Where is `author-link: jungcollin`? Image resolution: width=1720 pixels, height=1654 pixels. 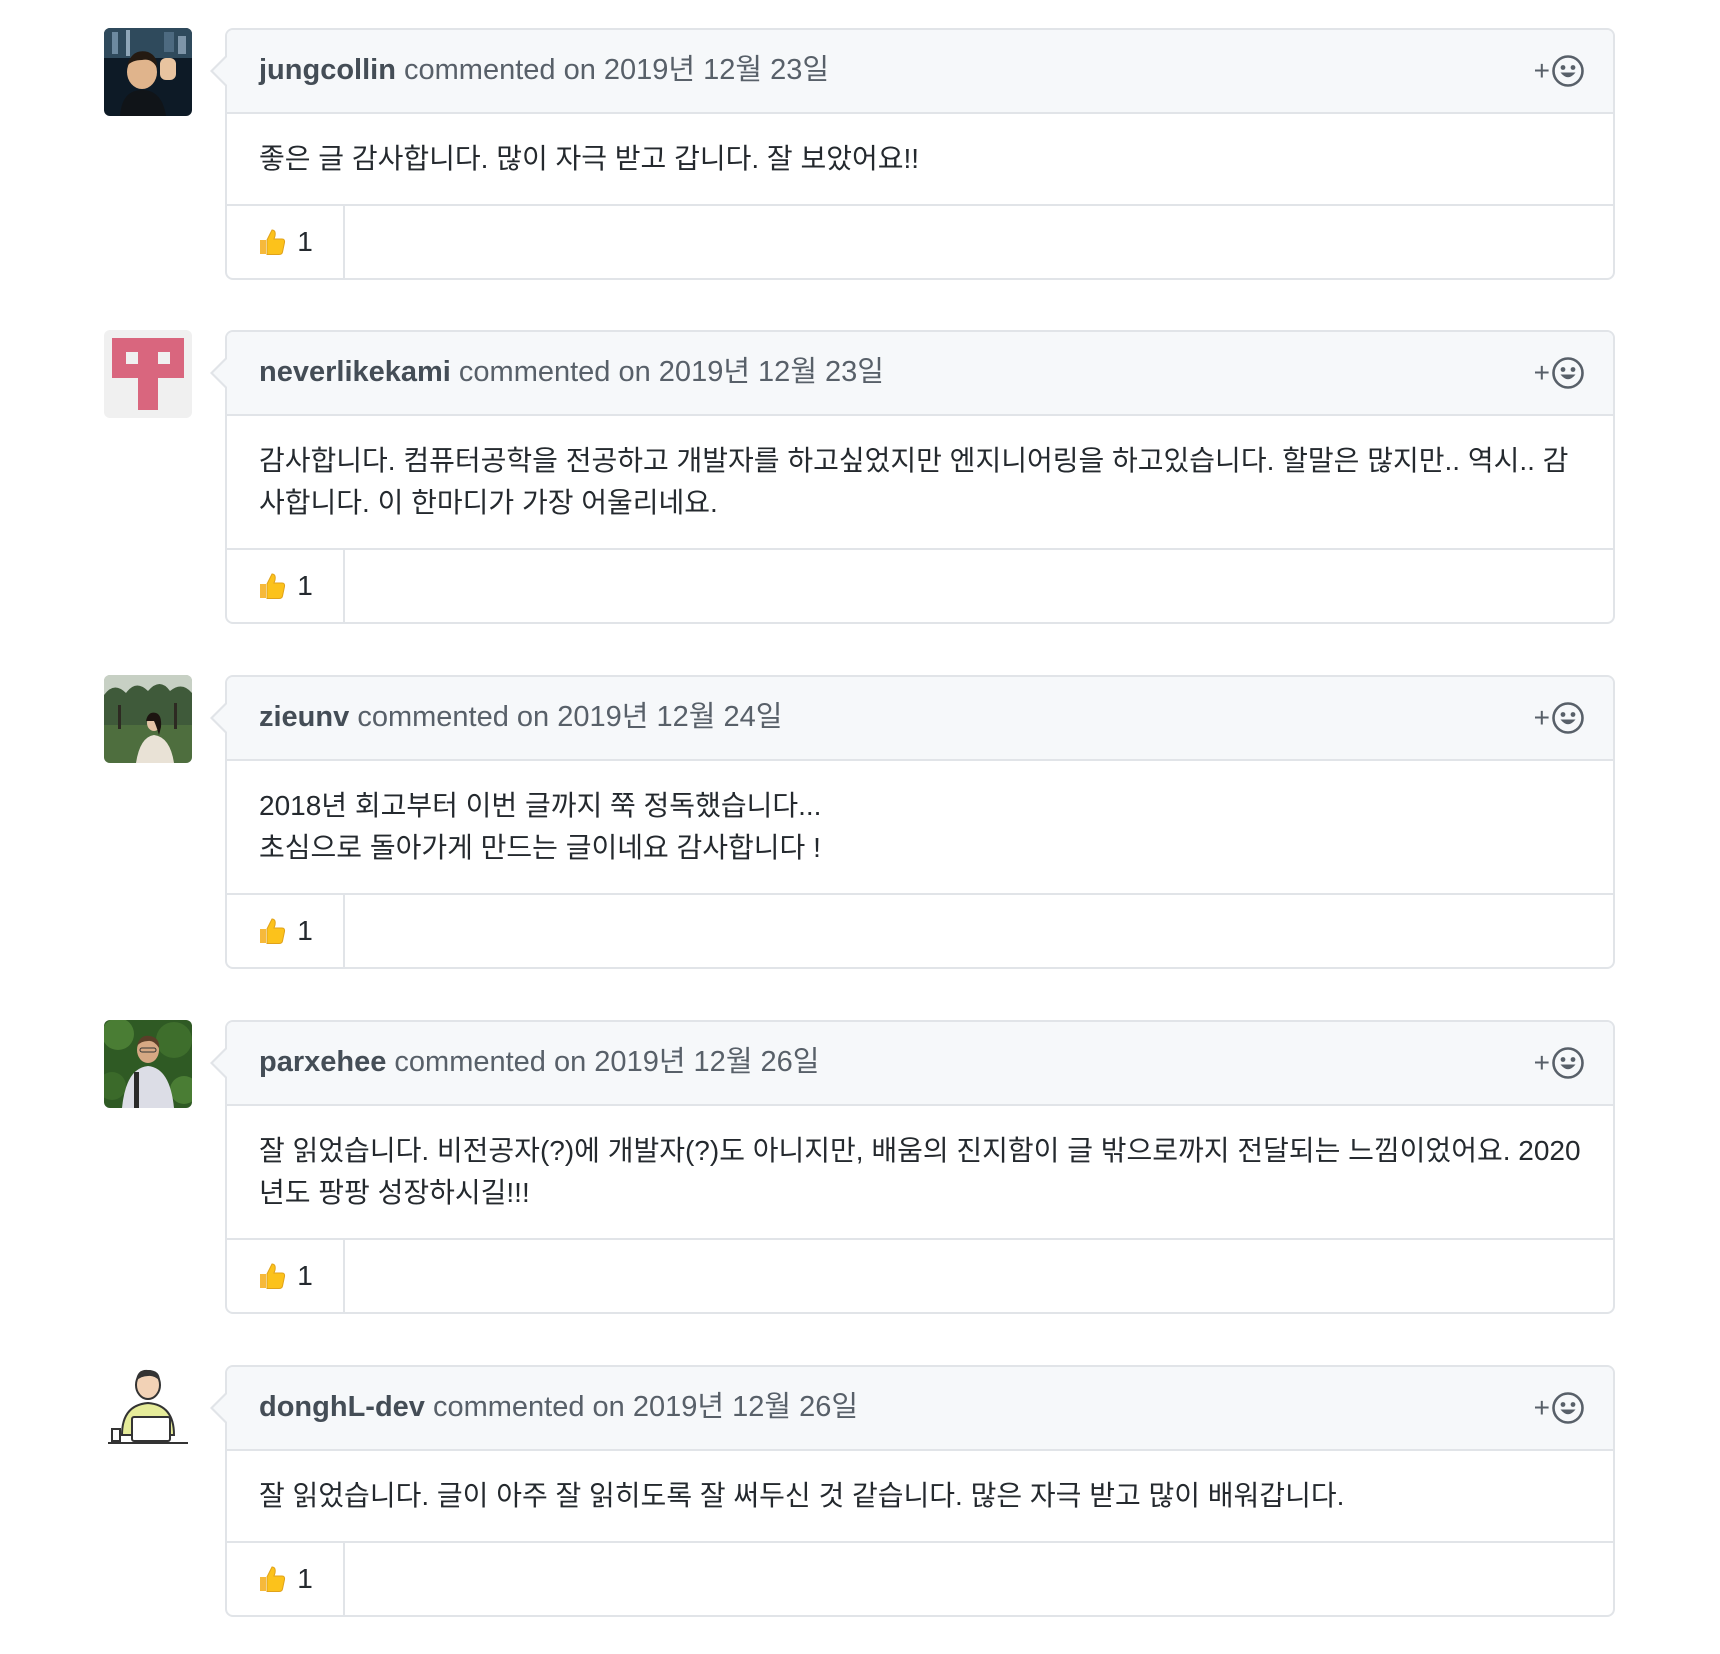
author-link: jungcollin is located at coordinates (327, 70).